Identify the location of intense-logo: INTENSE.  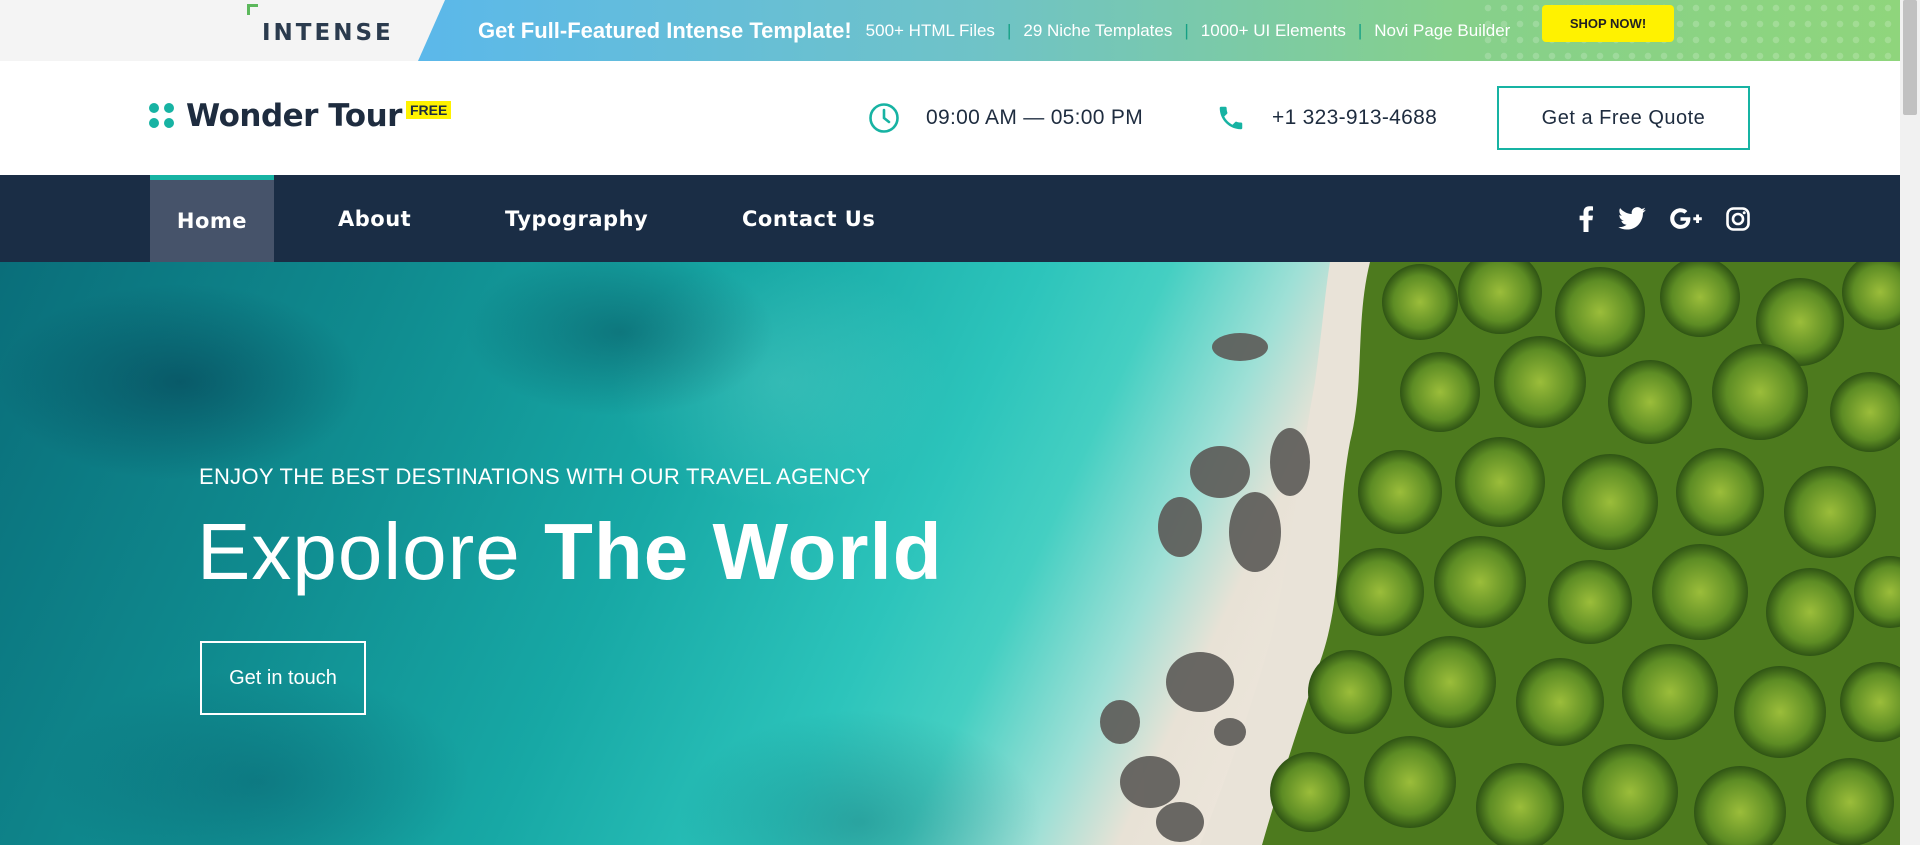
(319, 30).